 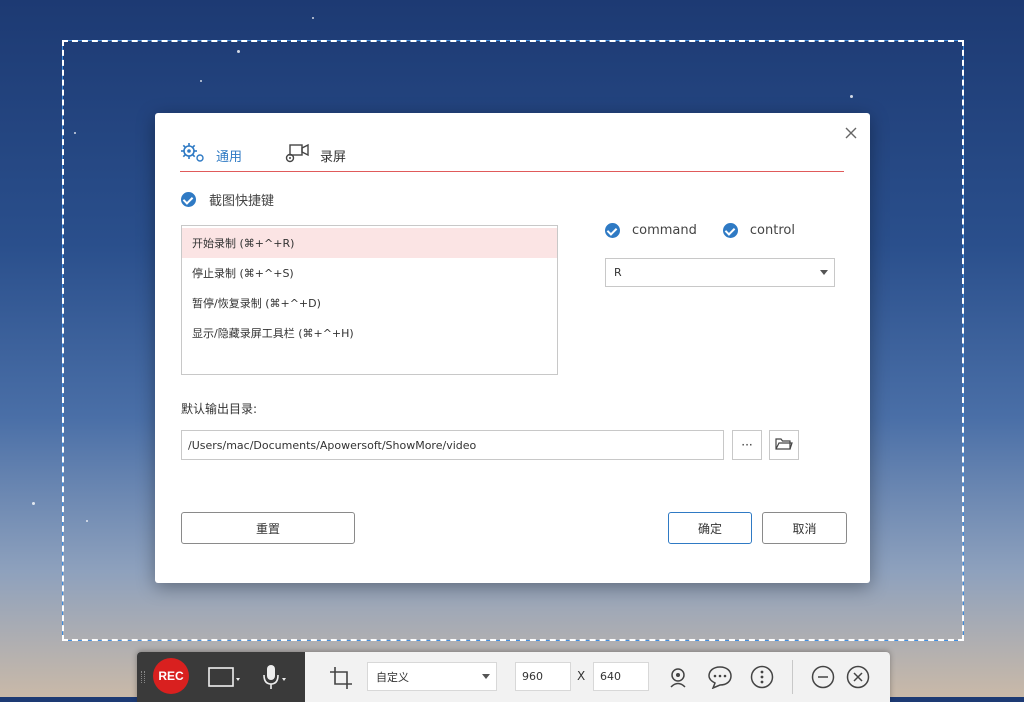 What do you see at coordinates (452, 445) in the screenshot?
I see `output-dir-input` at bounding box center [452, 445].